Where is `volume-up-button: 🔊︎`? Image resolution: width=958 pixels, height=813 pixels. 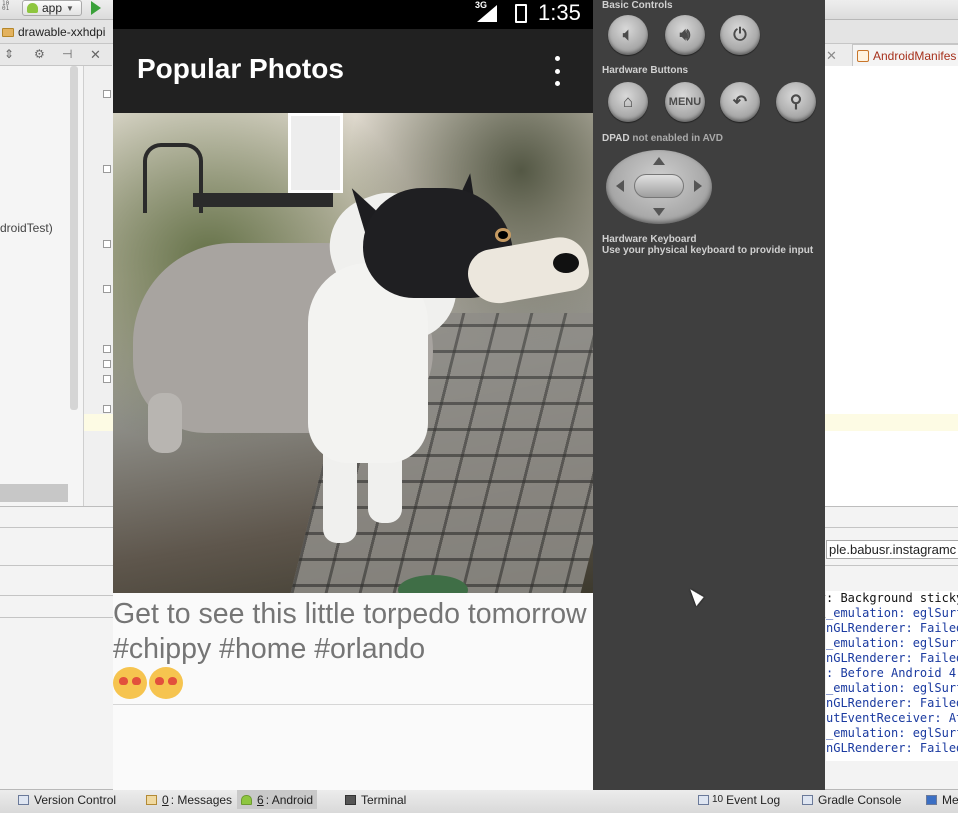 volume-up-button: 🔊︎ is located at coordinates (685, 35).